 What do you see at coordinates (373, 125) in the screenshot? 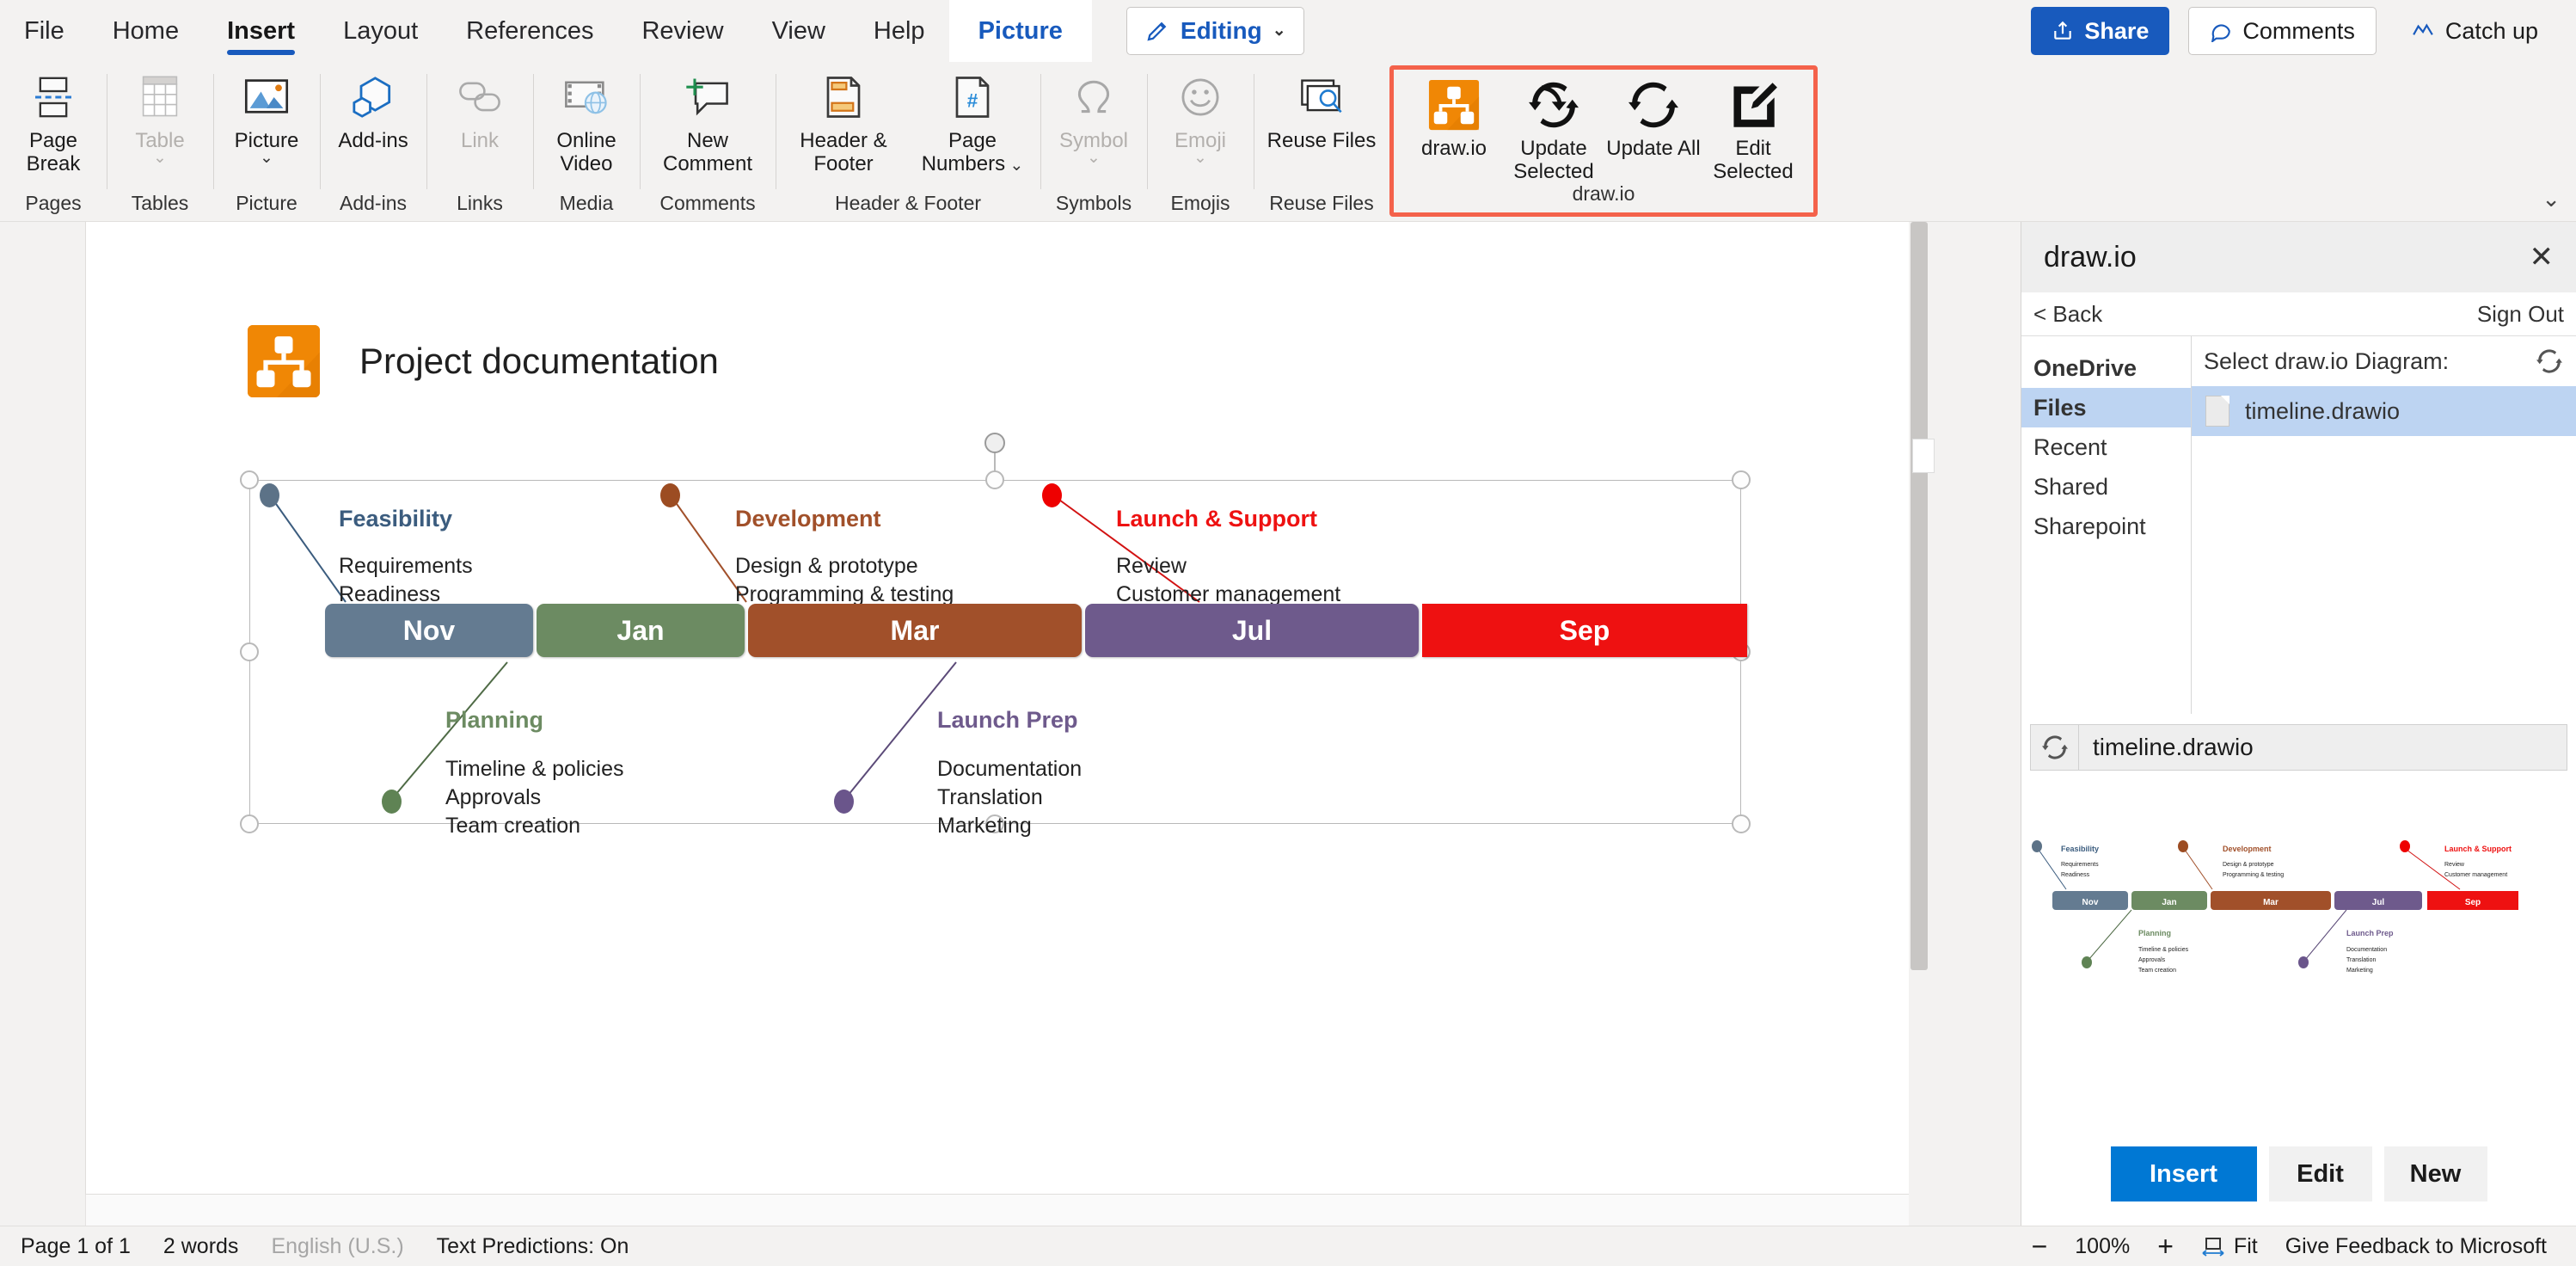
I see `ribbon-button-add-ins: Add-ins` at bounding box center [373, 125].